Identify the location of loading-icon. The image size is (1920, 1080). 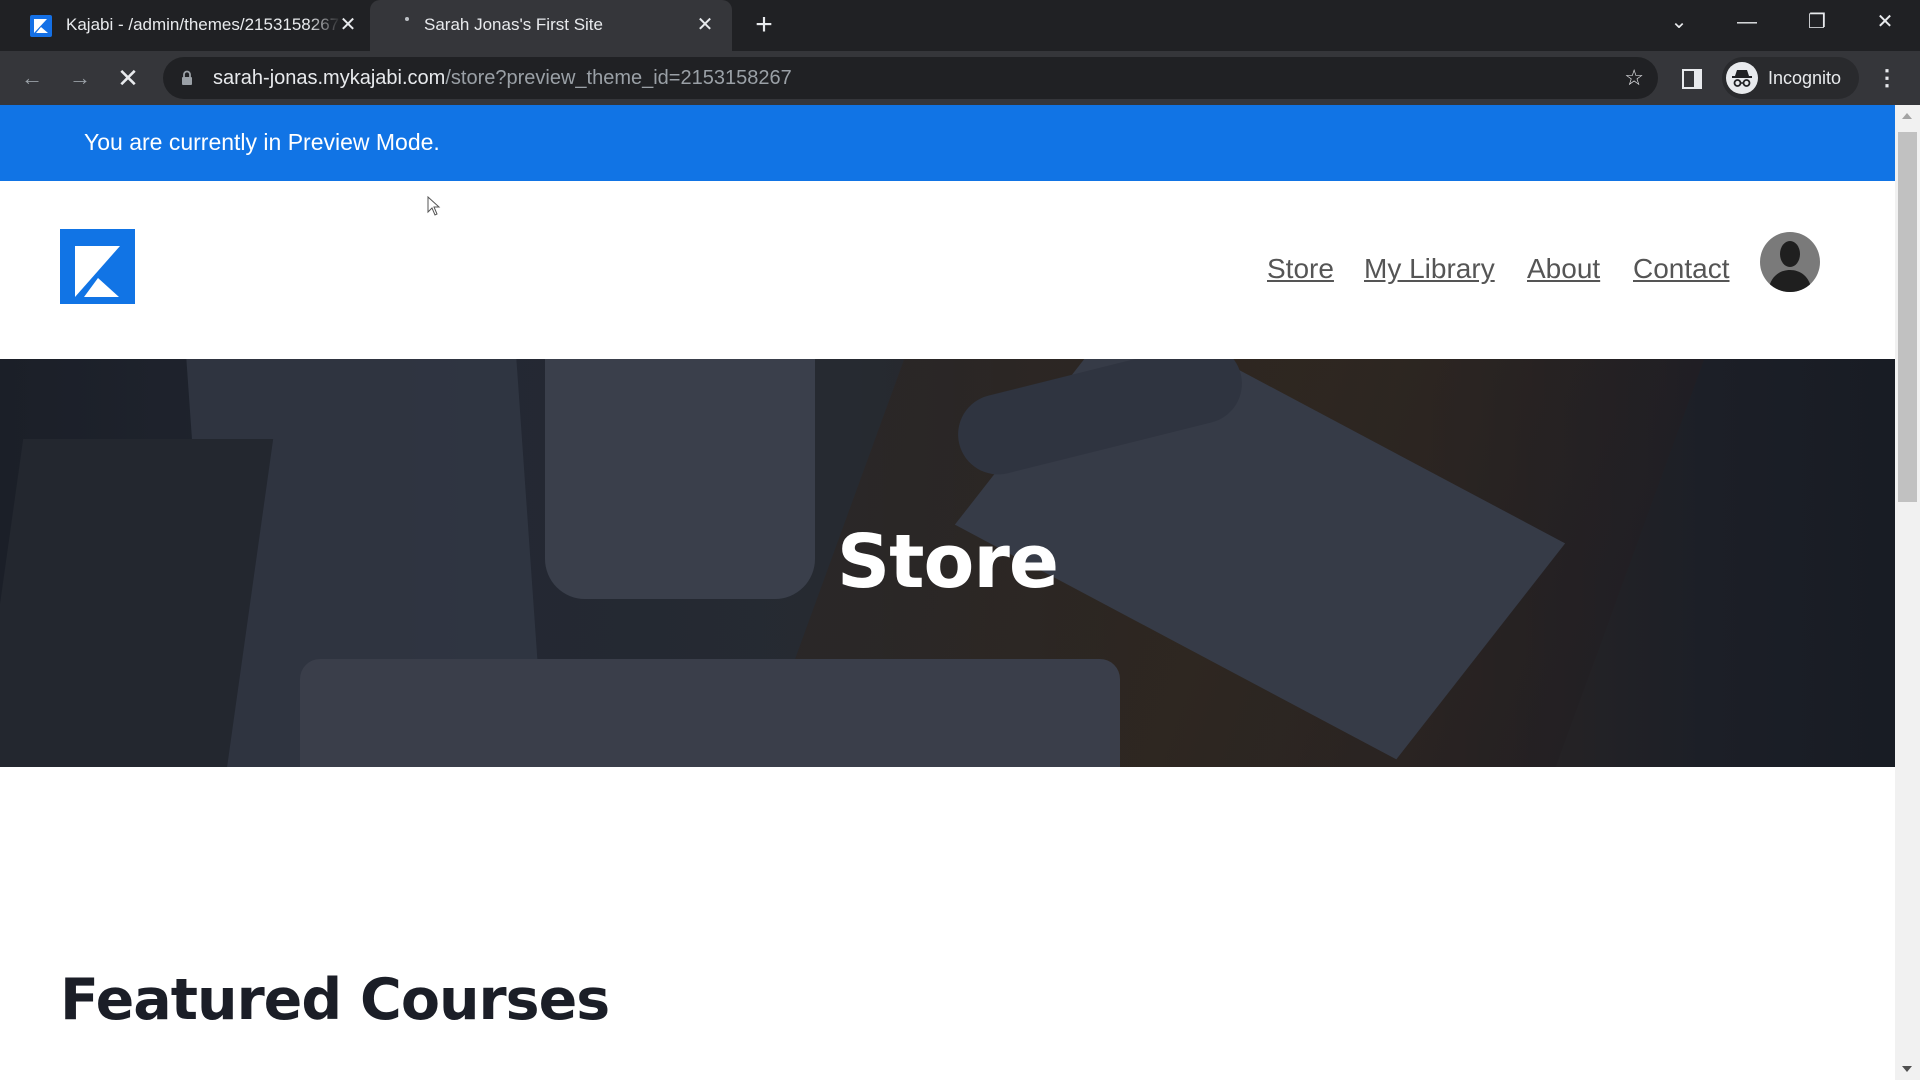
(407, 19).